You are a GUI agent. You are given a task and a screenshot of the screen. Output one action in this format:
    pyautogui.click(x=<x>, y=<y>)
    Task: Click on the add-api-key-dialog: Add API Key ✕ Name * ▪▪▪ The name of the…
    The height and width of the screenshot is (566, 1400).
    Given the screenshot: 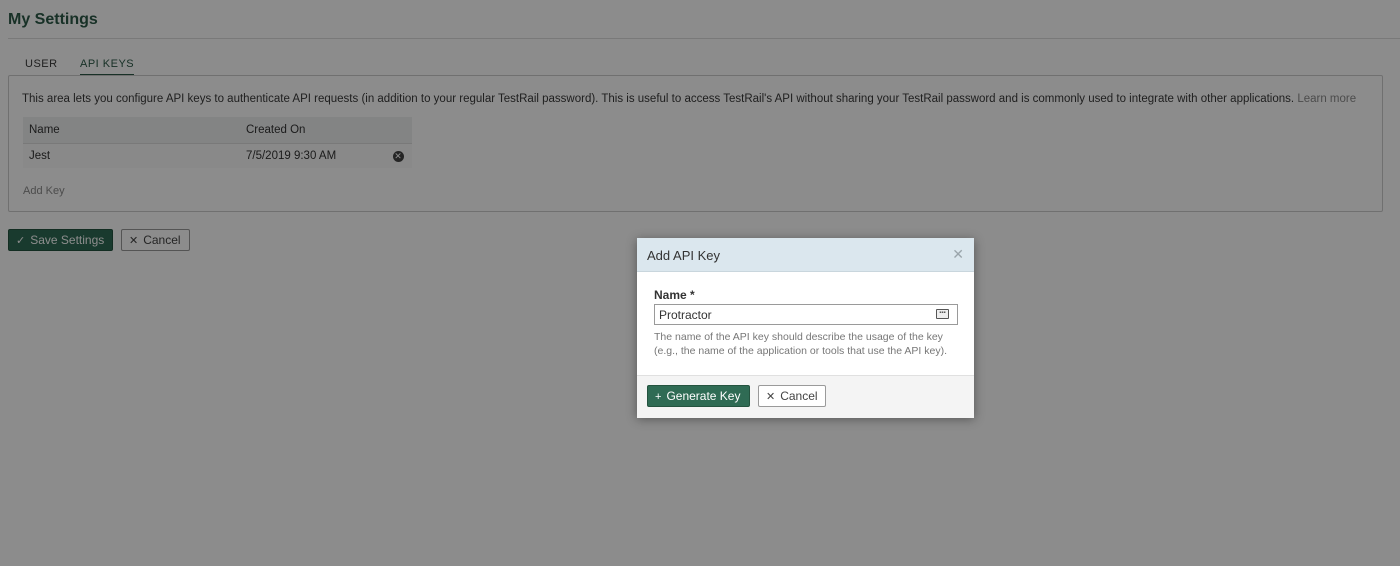 What is the action you would take?
    pyautogui.click(x=805, y=328)
    